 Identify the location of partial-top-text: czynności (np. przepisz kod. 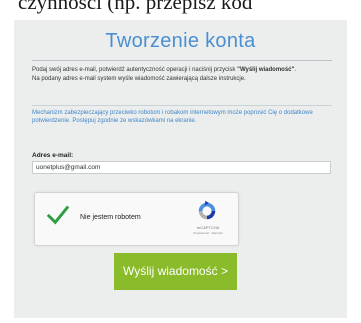
(135, 7).